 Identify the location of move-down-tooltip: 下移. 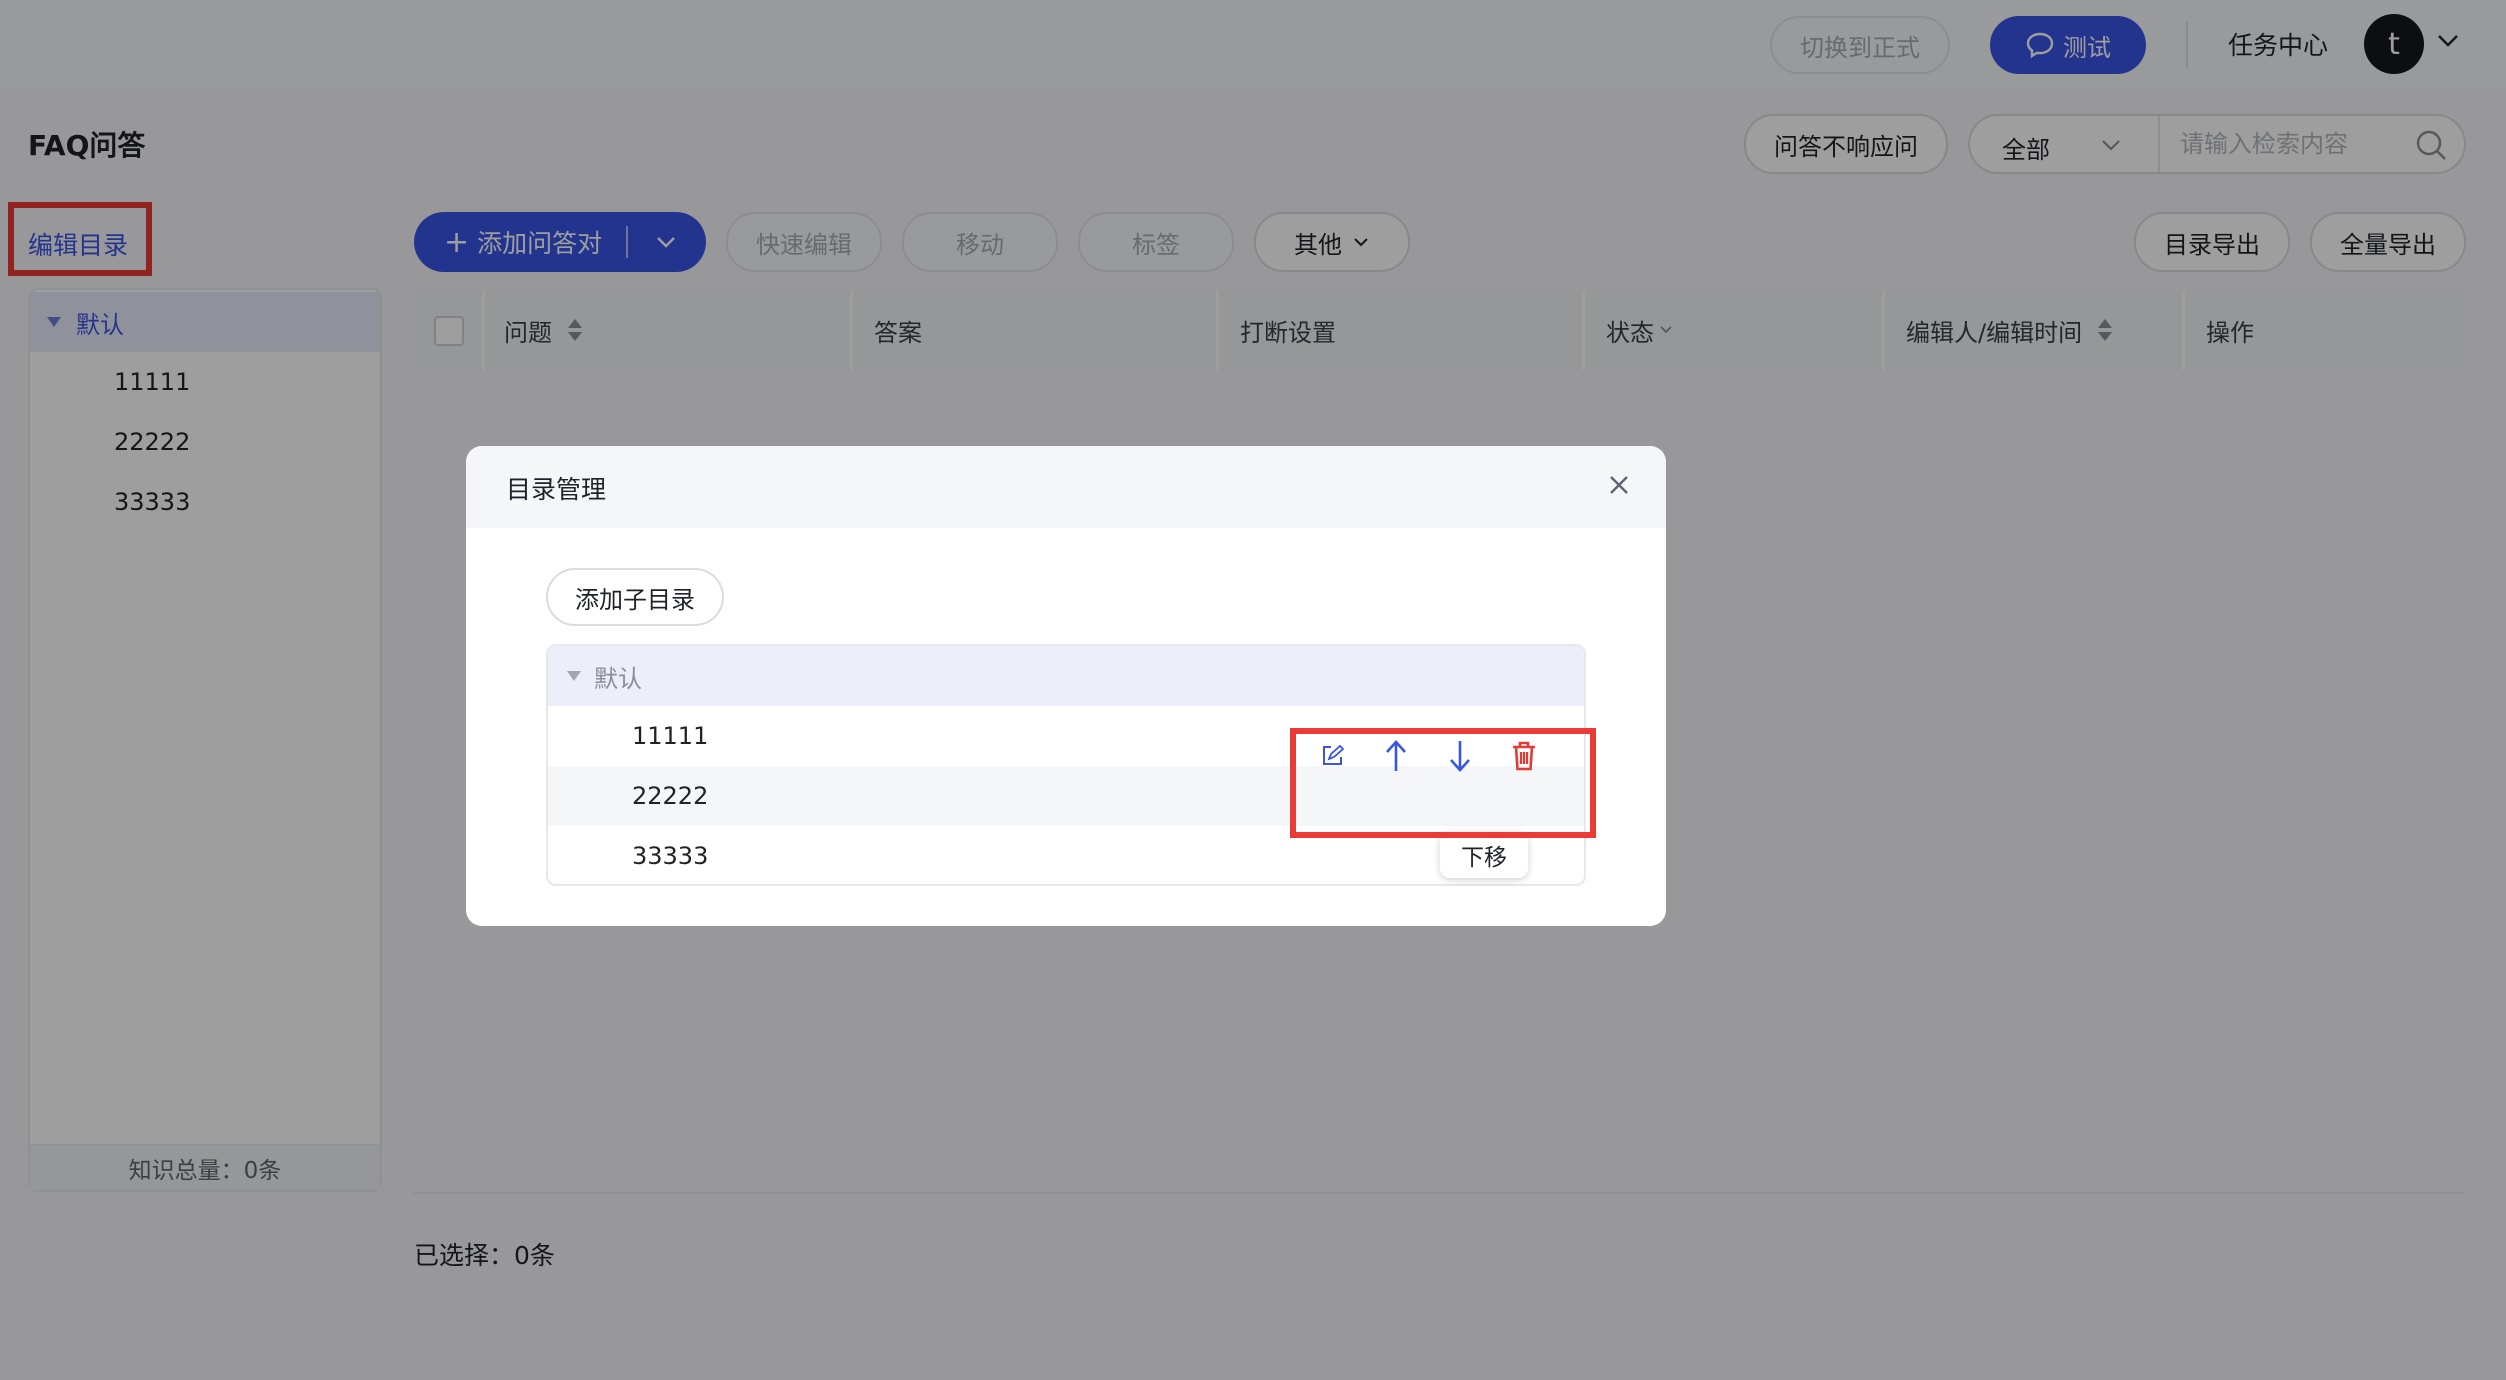
(1484, 855).